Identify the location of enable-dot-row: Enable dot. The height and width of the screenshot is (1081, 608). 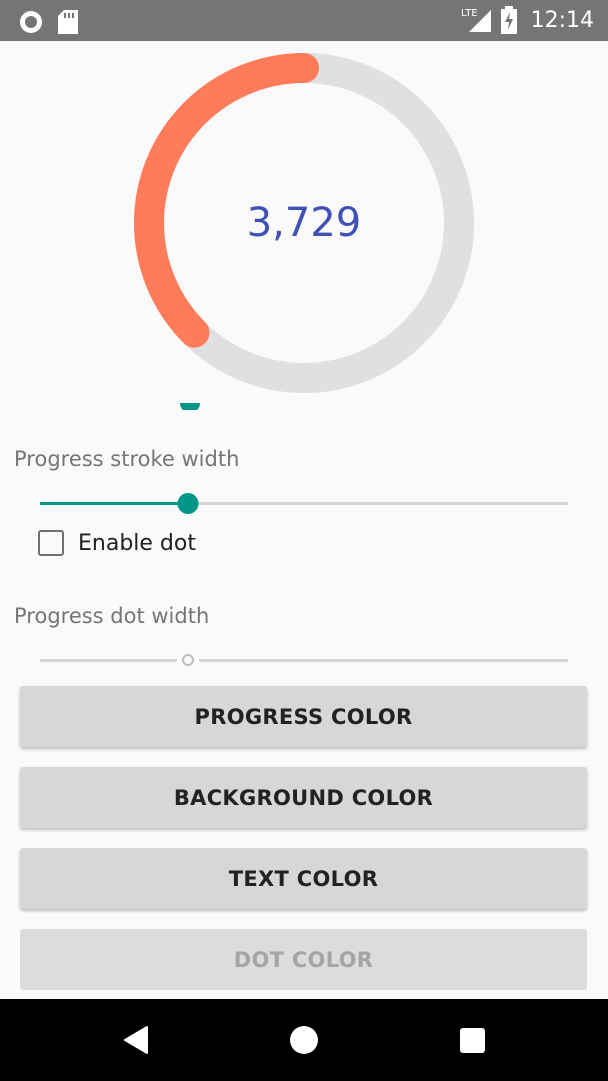
(117, 543).